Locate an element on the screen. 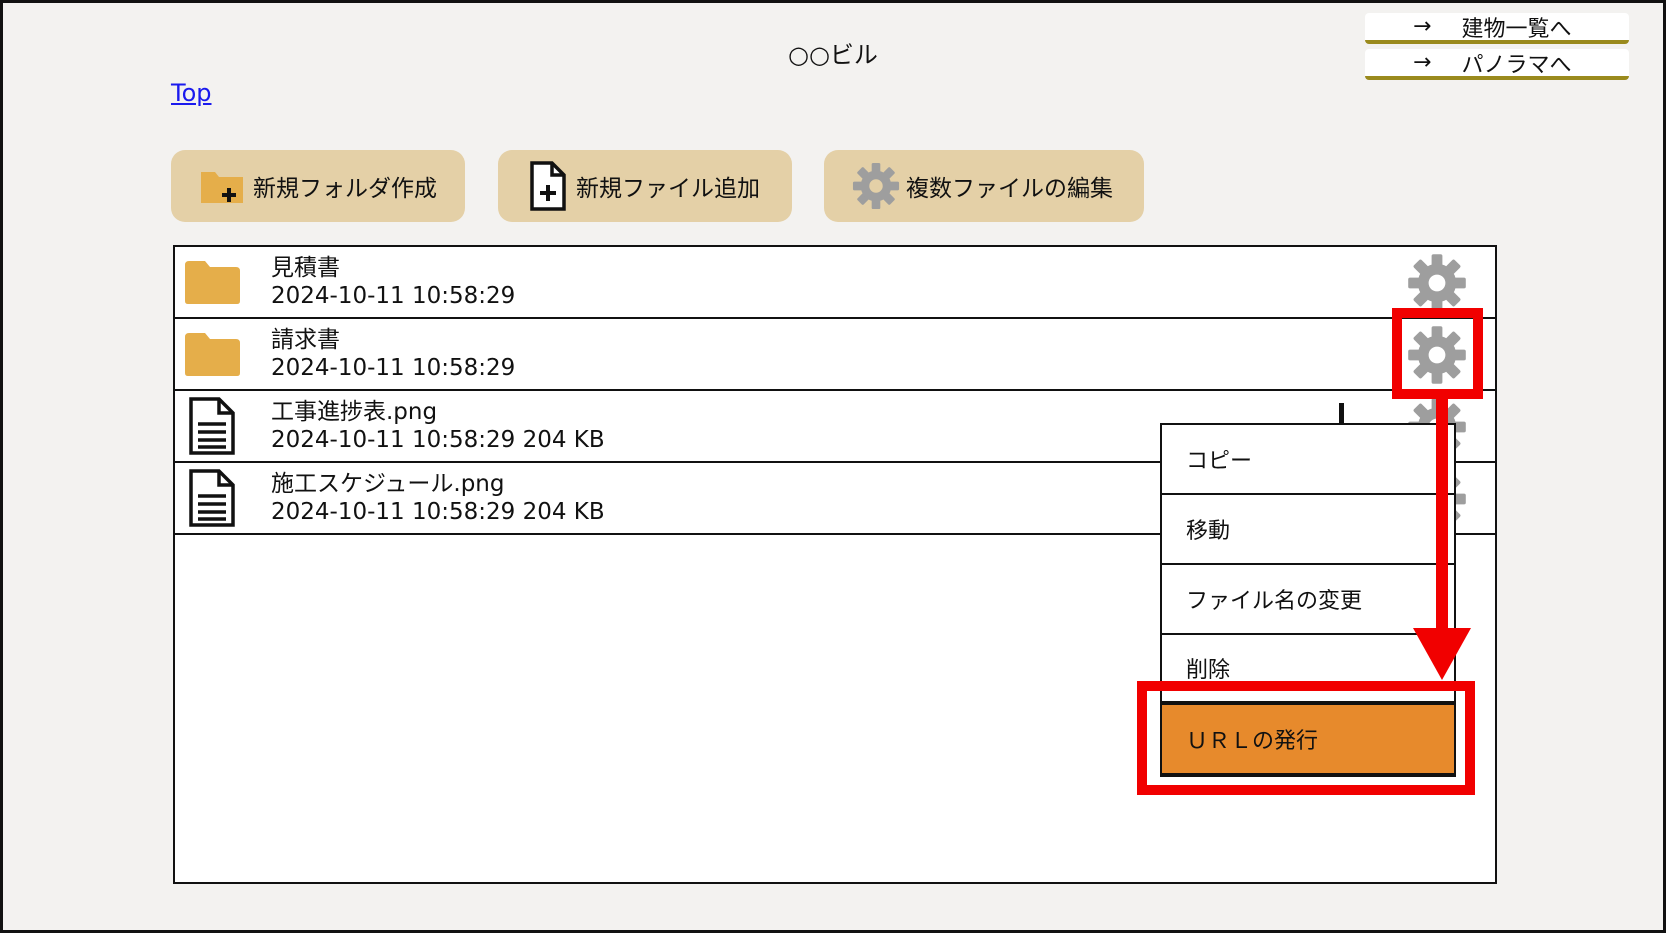 The image size is (1666, 933). folder-plus-icon is located at coordinates (222, 187).